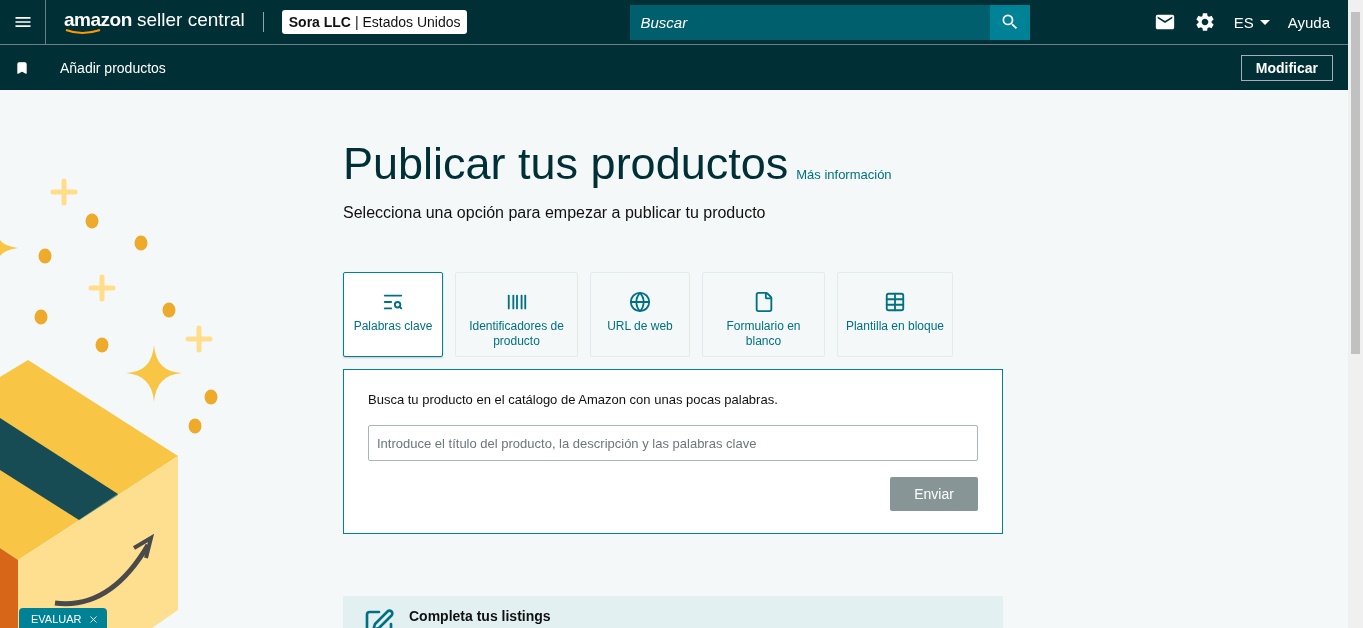  Describe the element at coordinates (640, 314) in the screenshot. I see `method-tab: URL de web` at that location.